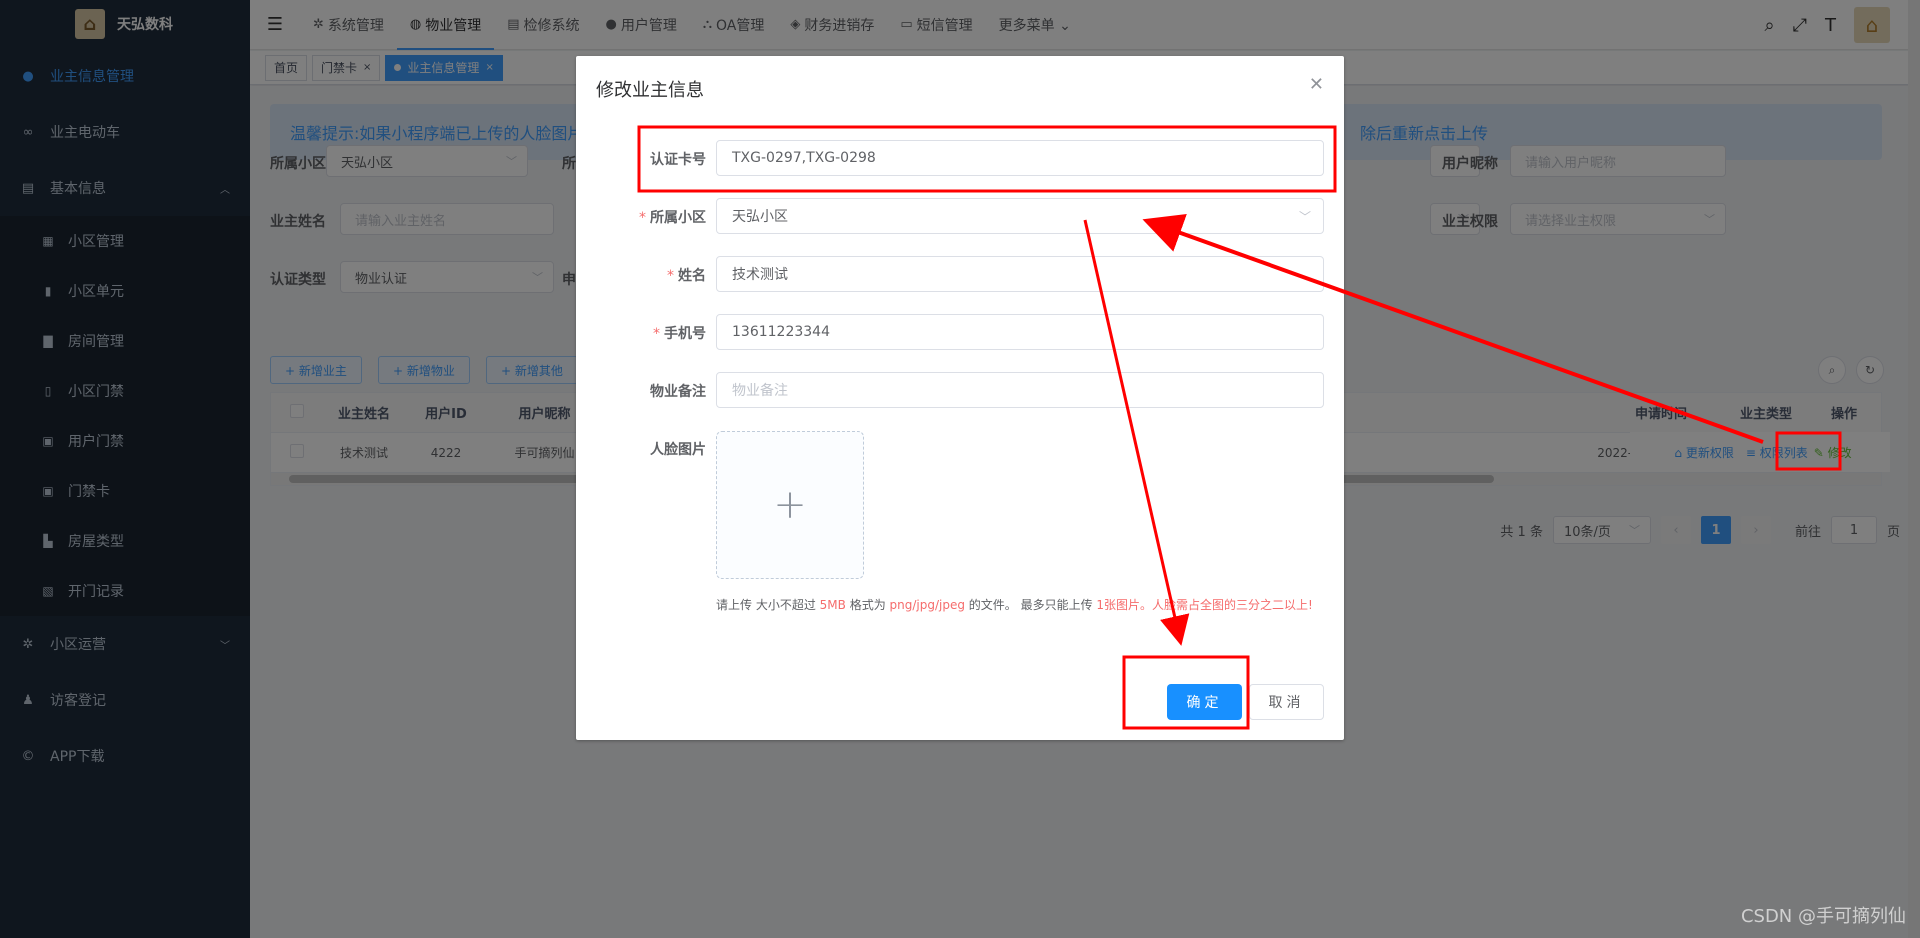 This screenshot has width=1920, height=938. What do you see at coordinates (1304, 216) in the screenshot?
I see `chevron-down-icon: ﹀` at bounding box center [1304, 216].